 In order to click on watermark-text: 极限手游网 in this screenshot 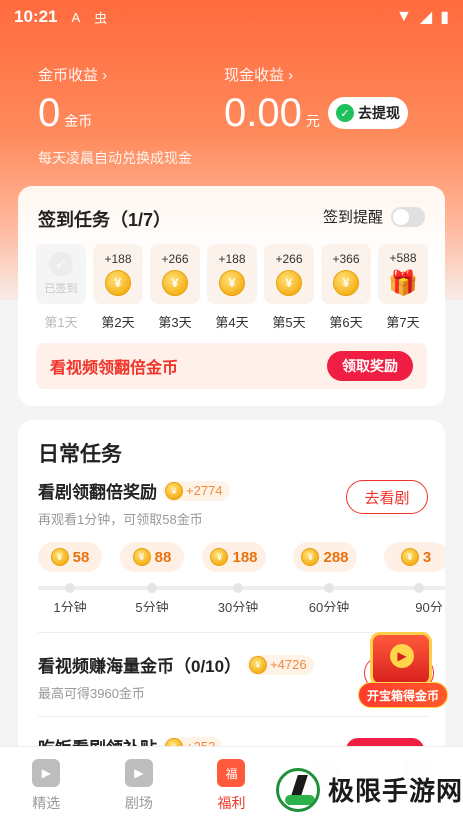, I will do `click(395, 792)`.